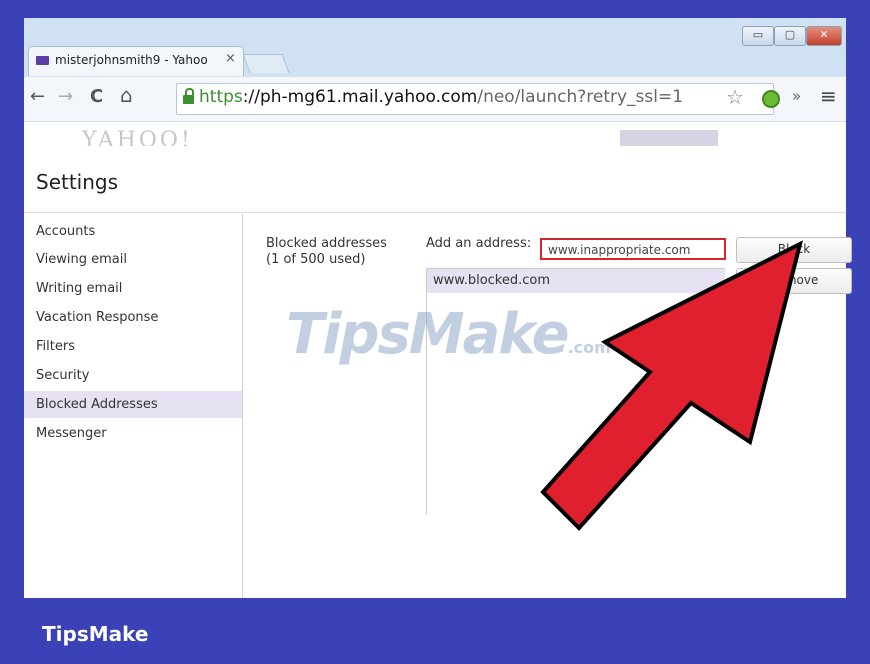 The width and height of the screenshot is (870, 664). Describe the element at coordinates (95, 634) in the screenshot. I see `brand-label: TipsMake` at that location.